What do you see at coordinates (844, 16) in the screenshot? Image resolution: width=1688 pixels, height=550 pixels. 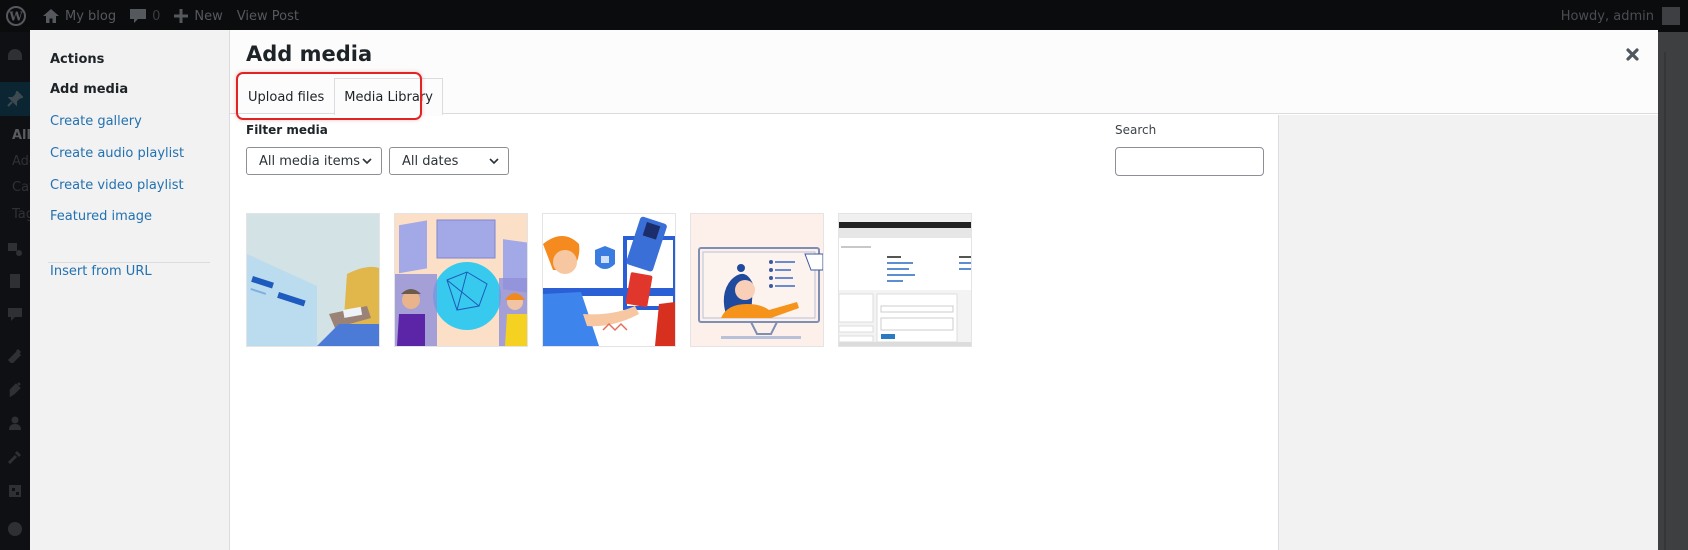 I see `admin-bar: W My blog 0 New View Post Howdy, admin` at bounding box center [844, 16].